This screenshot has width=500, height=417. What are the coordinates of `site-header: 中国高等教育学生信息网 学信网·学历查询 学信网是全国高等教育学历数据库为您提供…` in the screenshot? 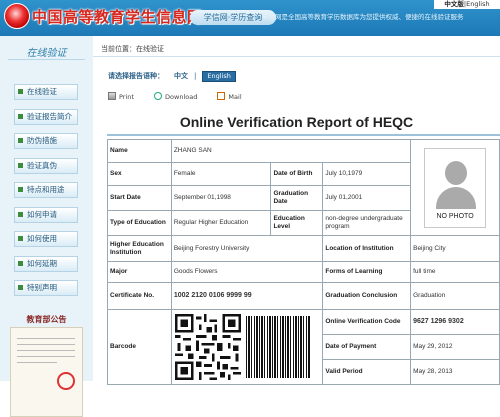 It's located at (250, 18).